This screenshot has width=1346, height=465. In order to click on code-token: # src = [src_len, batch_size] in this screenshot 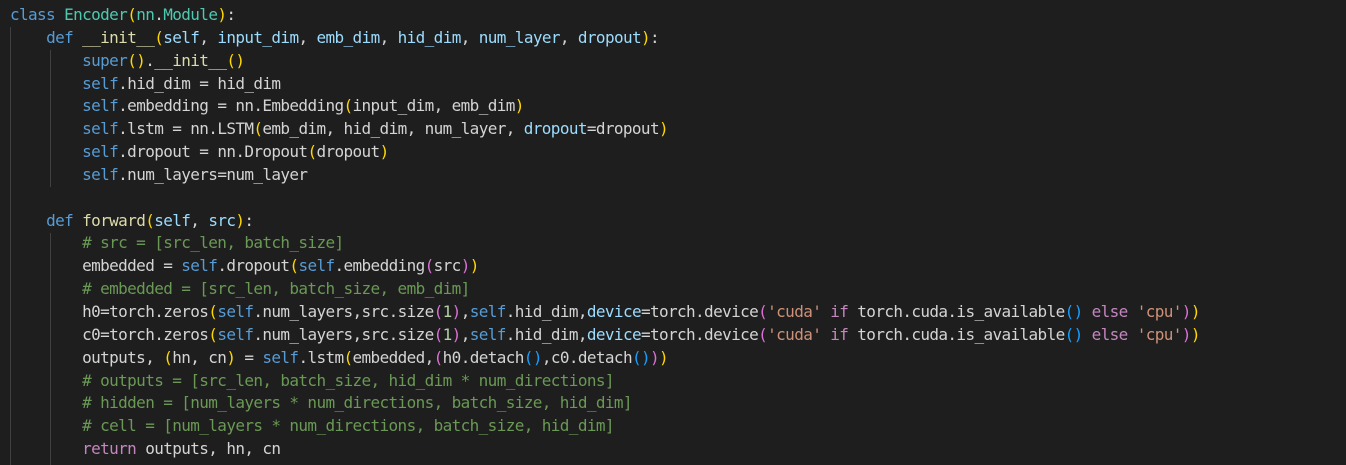, I will do `click(213, 243)`.